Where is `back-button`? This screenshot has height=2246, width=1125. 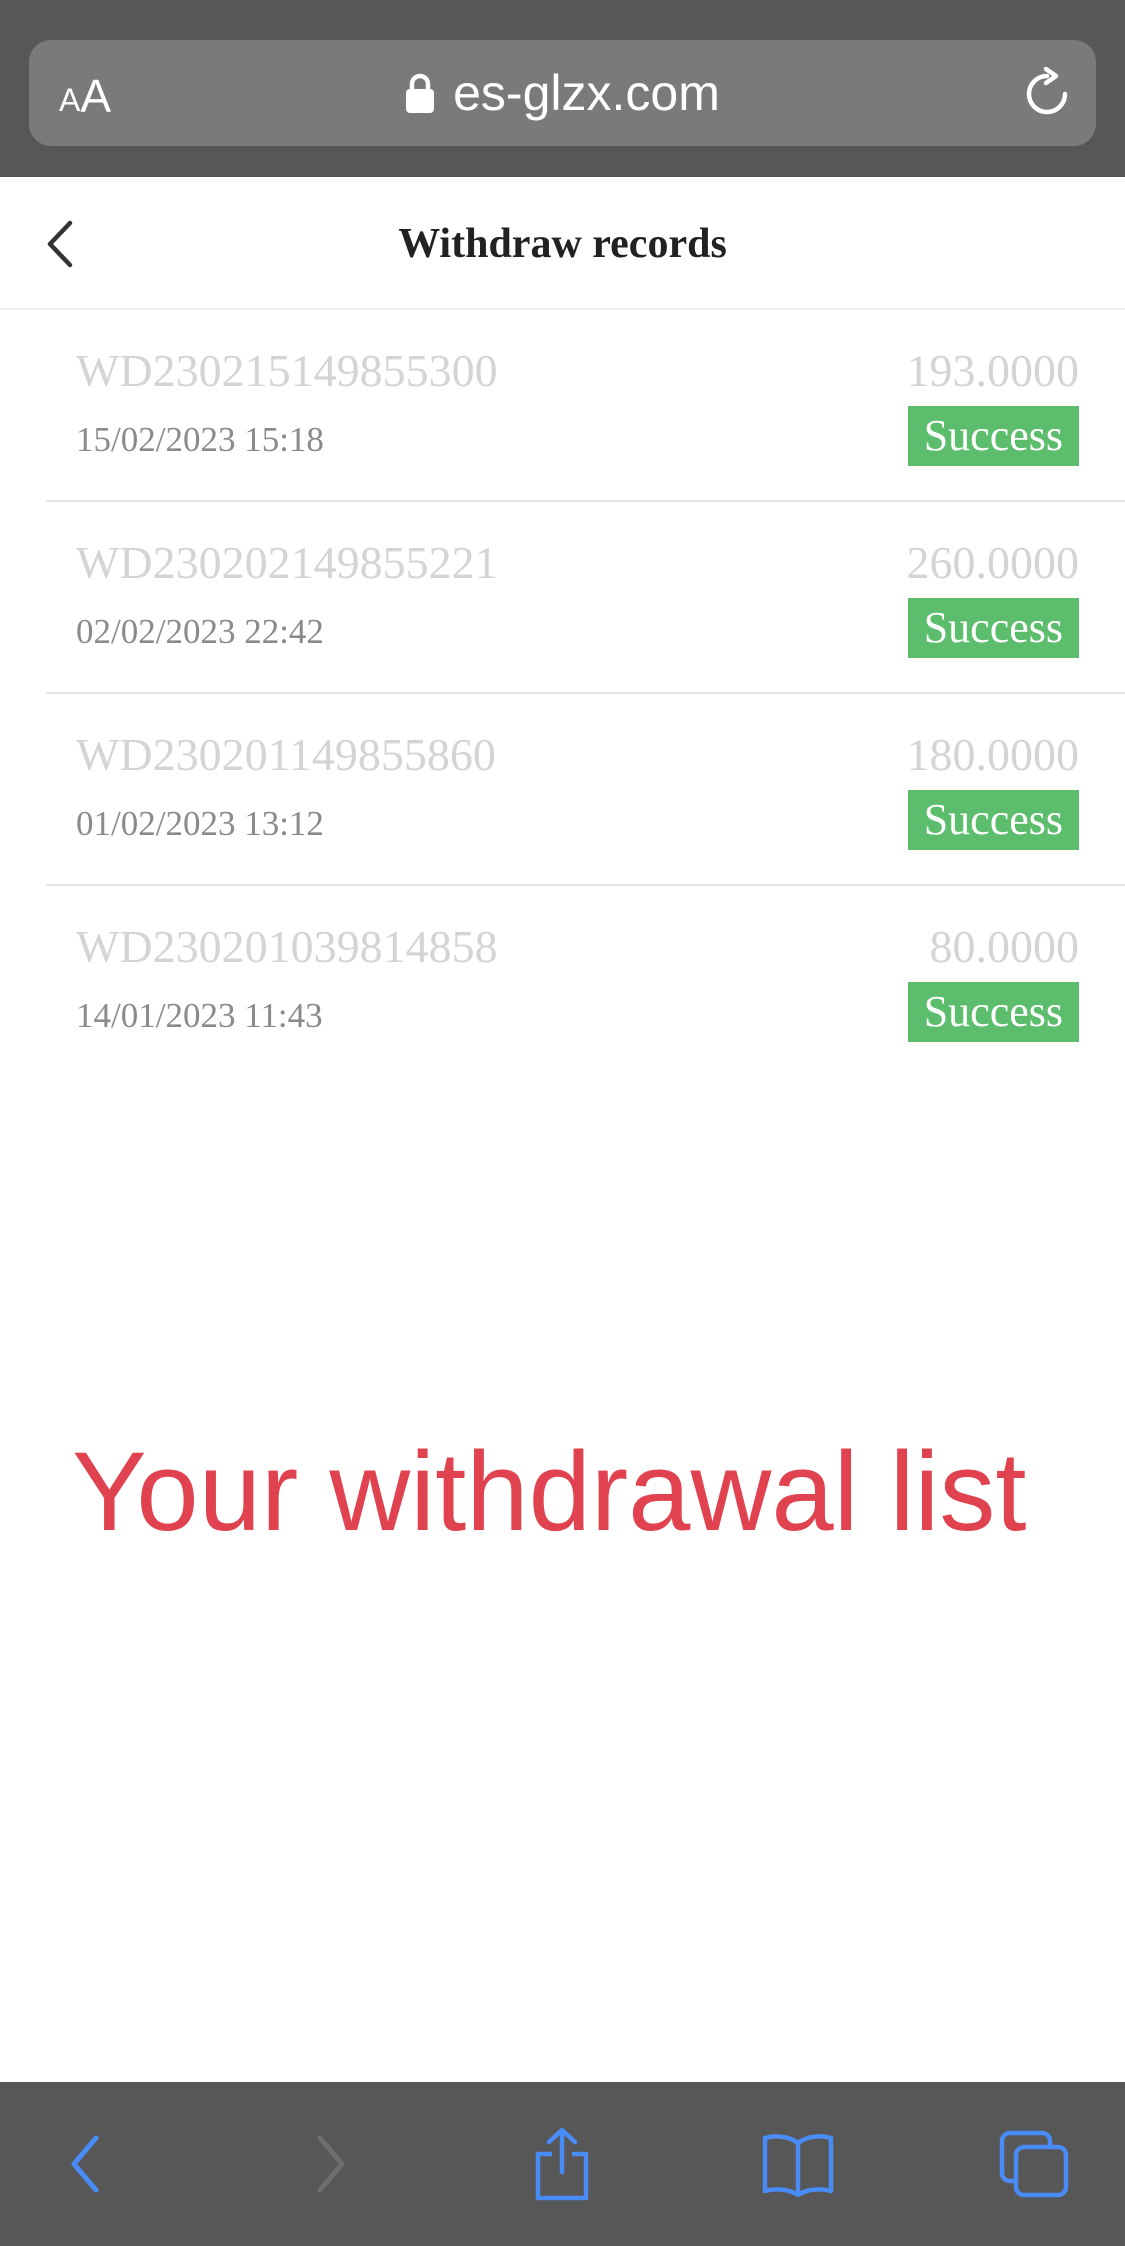 back-button is located at coordinates (86, 2164).